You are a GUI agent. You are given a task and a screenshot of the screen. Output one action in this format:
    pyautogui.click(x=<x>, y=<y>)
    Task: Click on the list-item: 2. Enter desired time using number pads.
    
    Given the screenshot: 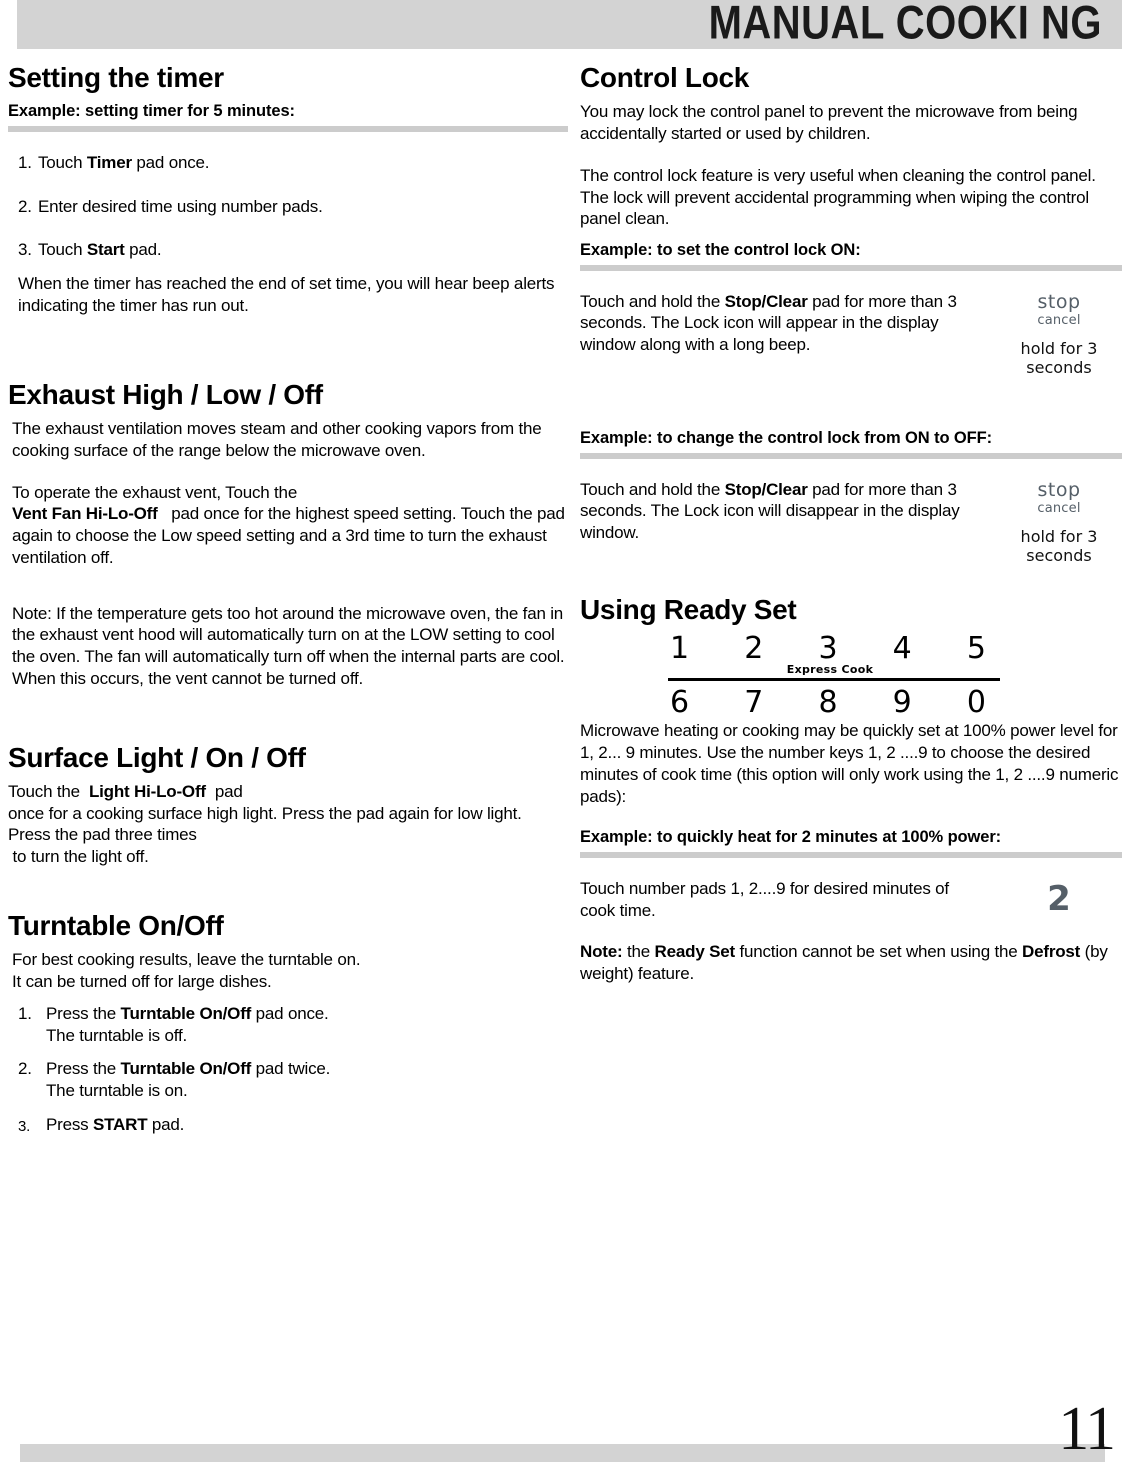 What is the action you would take?
    pyautogui.click(x=288, y=207)
    